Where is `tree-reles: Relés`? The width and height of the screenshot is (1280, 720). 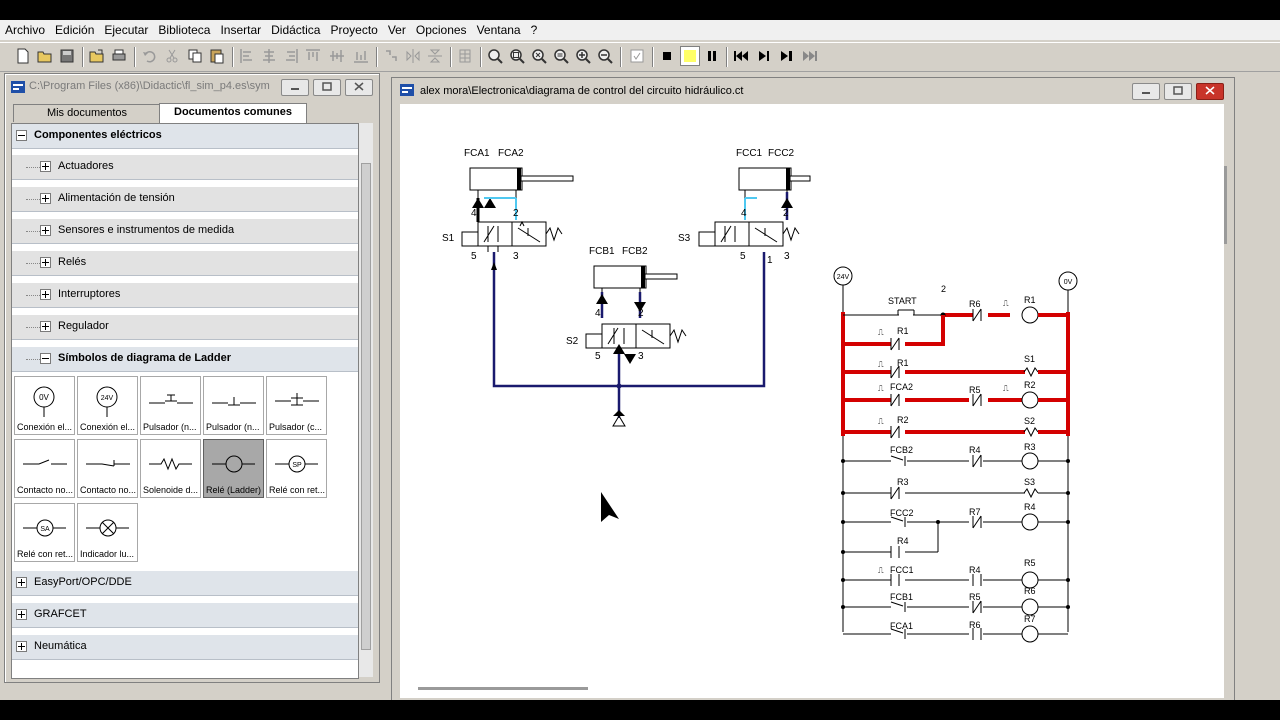 tree-reles: Relés is located at coordinates (185, 263).